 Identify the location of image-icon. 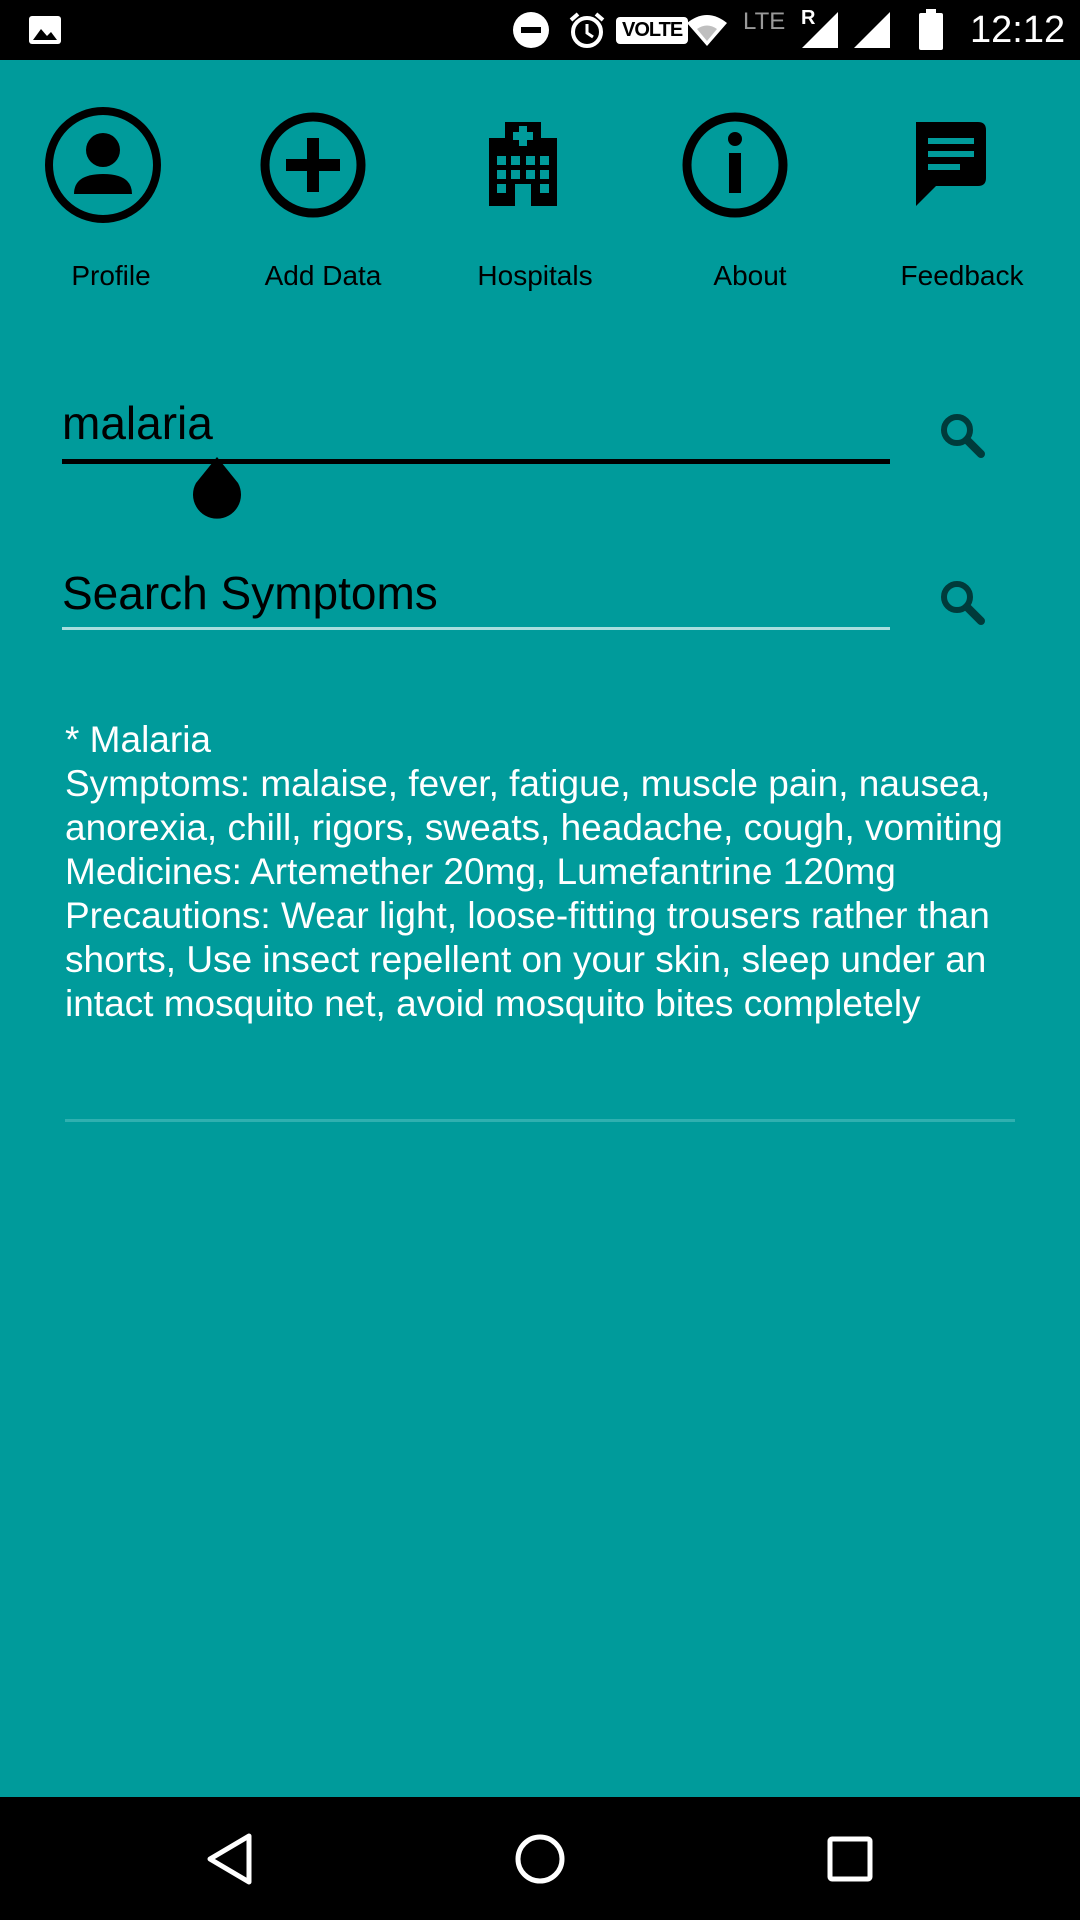
(45, 30).